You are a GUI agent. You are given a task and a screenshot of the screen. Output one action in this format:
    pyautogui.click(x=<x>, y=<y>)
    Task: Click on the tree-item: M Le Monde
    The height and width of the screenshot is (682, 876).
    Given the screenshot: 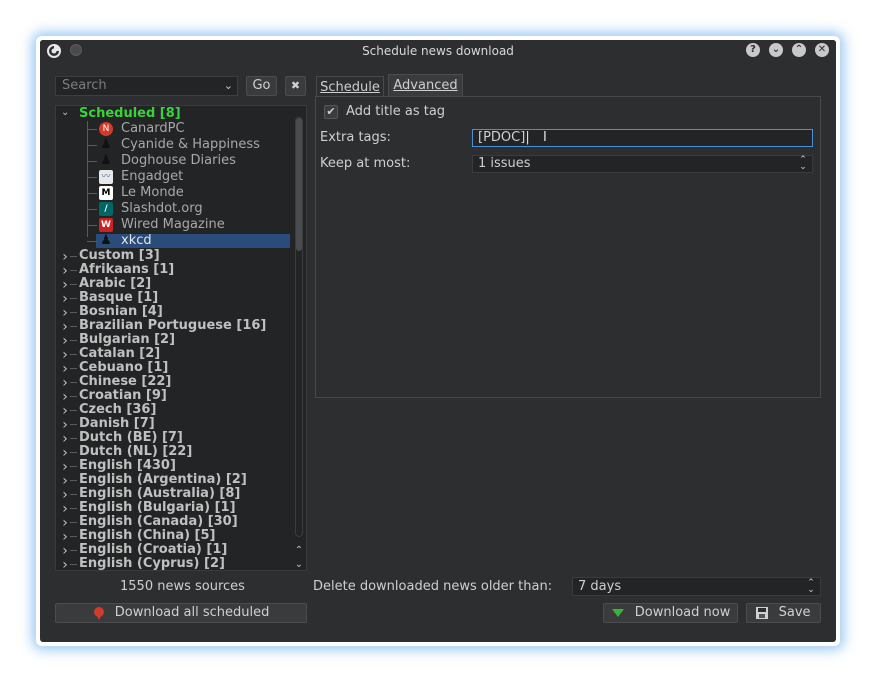 What is the action you would take?
    pyautogui.click(x=174, y=193)
    